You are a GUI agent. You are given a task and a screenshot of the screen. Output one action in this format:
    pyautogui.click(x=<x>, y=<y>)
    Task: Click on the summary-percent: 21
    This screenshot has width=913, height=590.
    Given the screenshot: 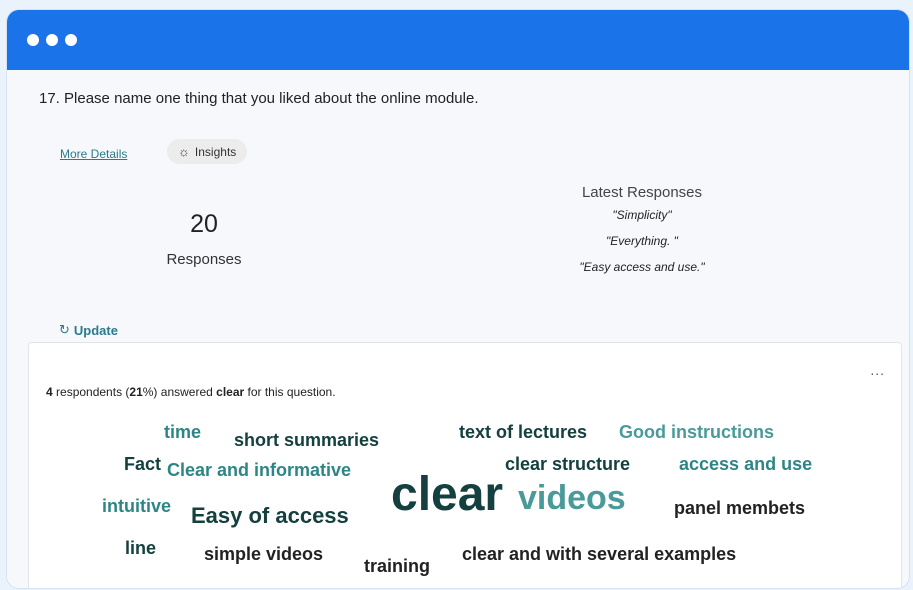 What is the action you would take?
    pyautogui.click(x=136, y=392)
    